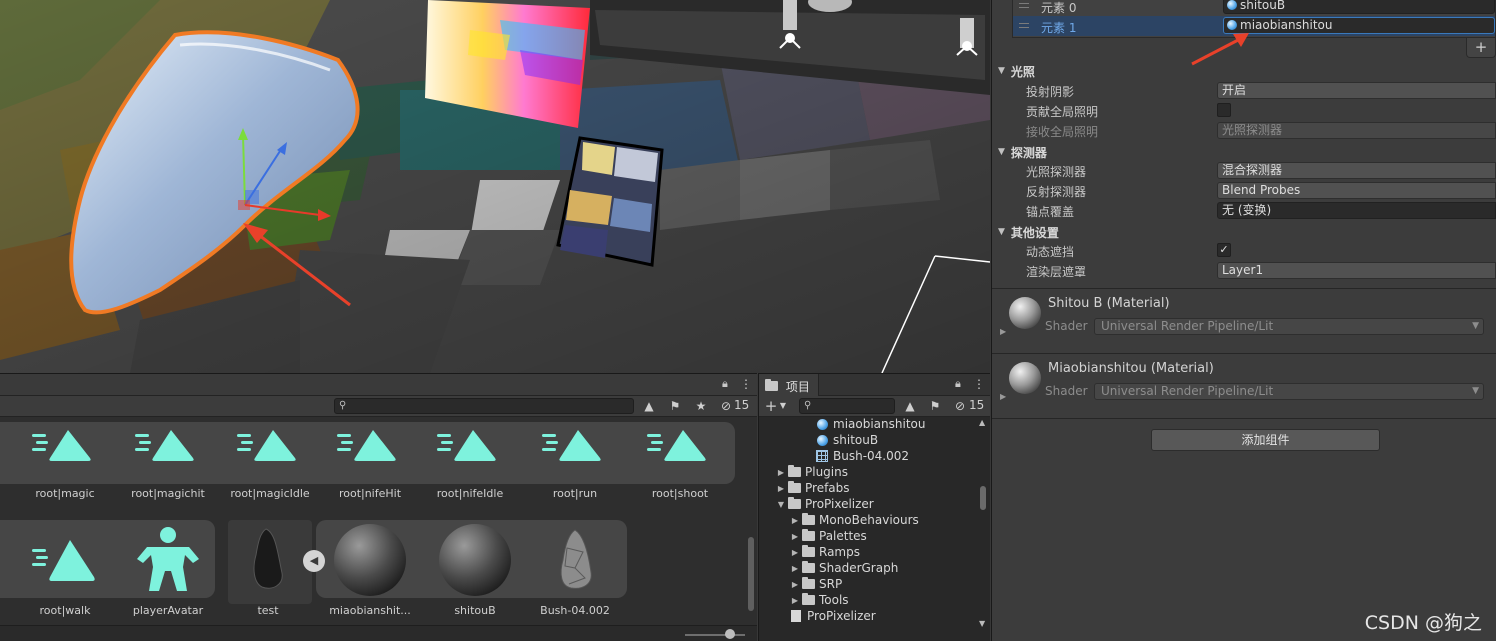 This screenshot has width=1496, height=641. Describe the element at coordinates (846, 440) in the screenshot. I see `tree-item-shitoub: shitouB` at that location.